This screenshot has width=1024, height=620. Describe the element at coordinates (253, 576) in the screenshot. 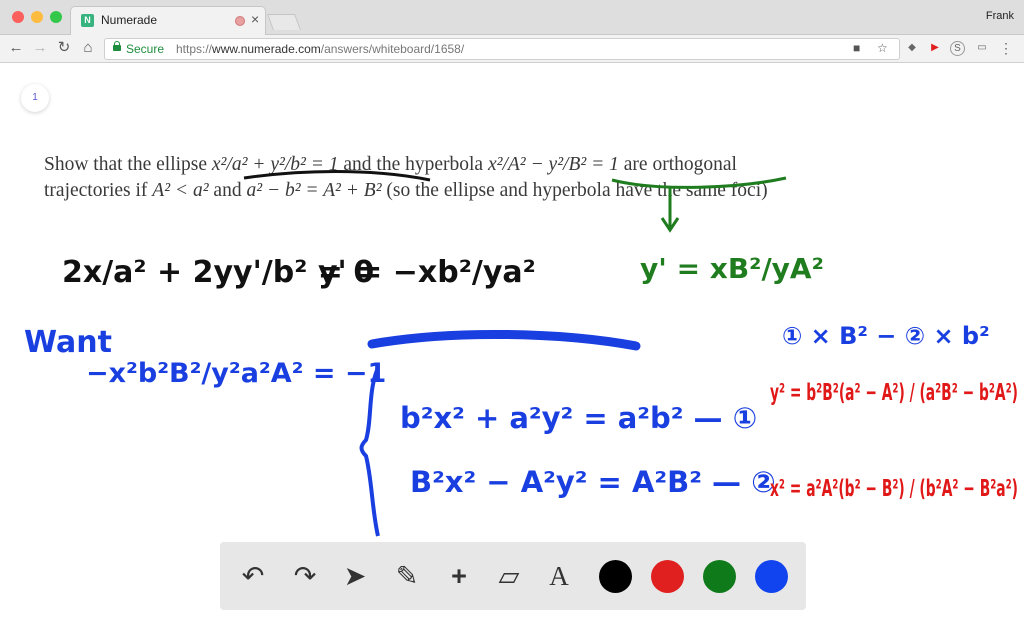

I see `undo-icon: ↶` at that location.